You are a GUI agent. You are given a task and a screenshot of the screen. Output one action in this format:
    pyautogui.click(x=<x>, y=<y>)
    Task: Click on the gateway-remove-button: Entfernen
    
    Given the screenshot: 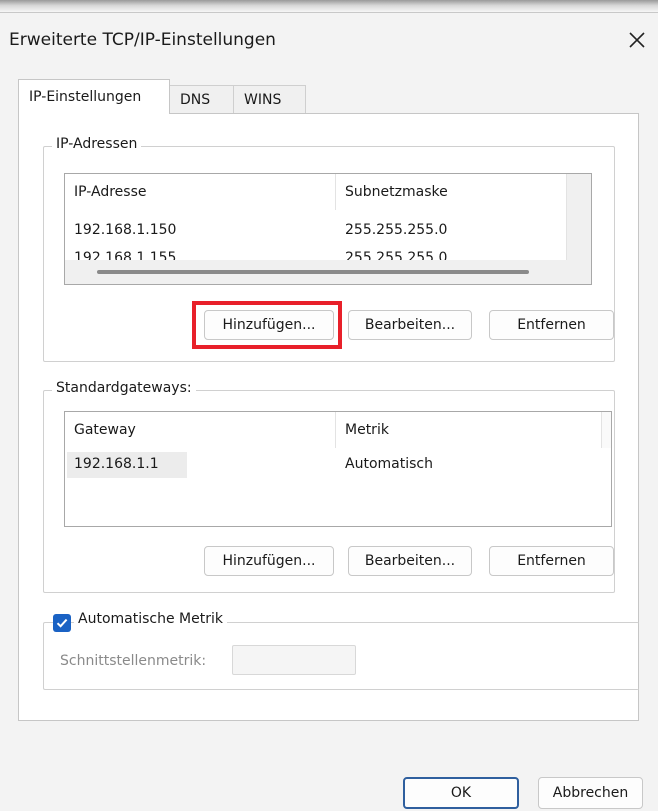 What is the action you would take?
    pyautogui.click(x=551, y=561)
    